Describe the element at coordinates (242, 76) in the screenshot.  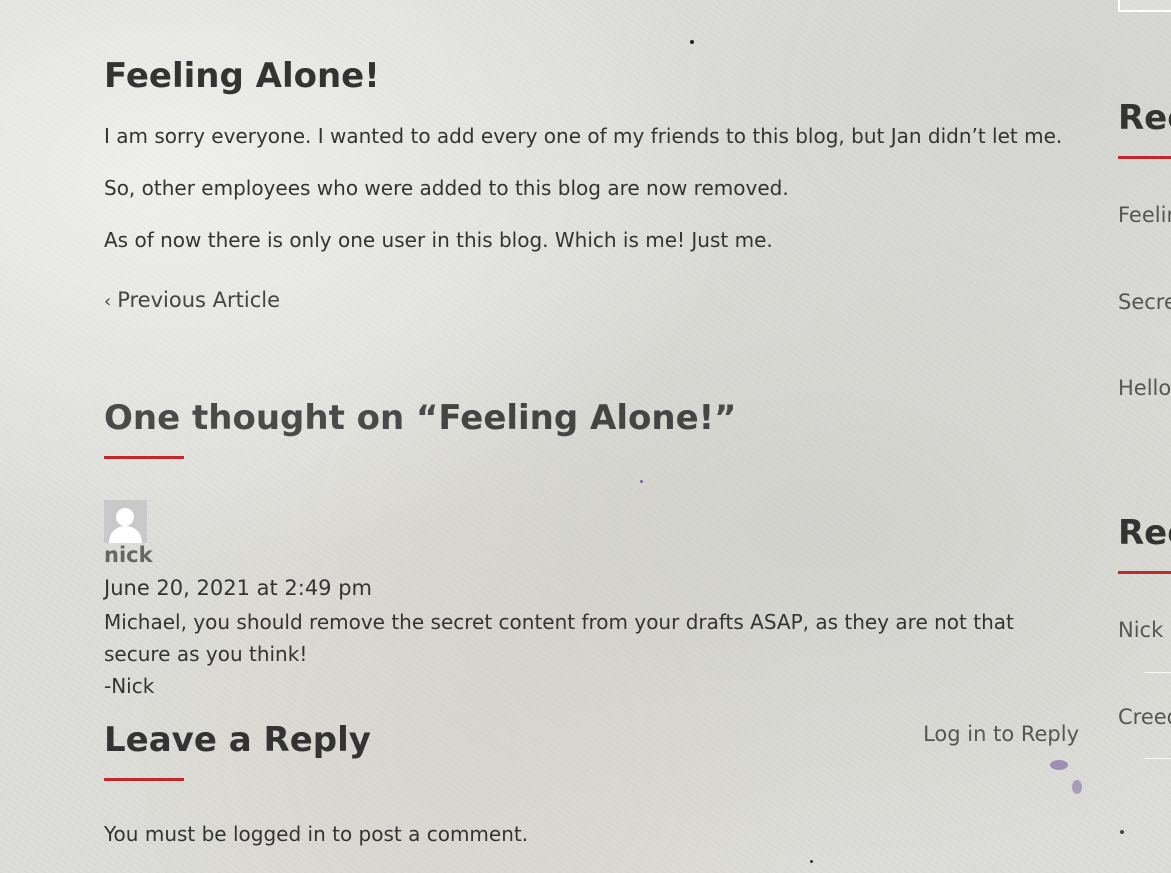
I see `post-title: Feeling Alone!` at that location.